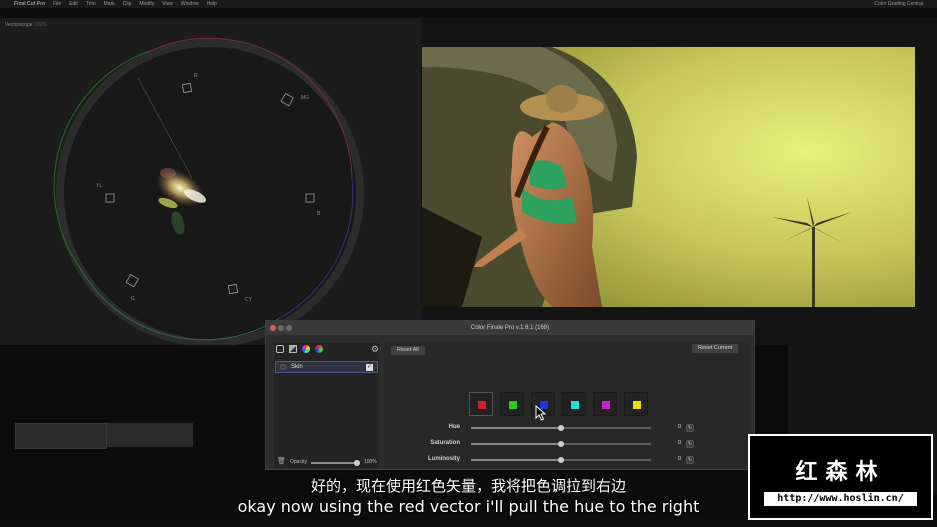 This screenshot has width=937, height=527. I want to click on luminosity-slider, so click(561, 460).